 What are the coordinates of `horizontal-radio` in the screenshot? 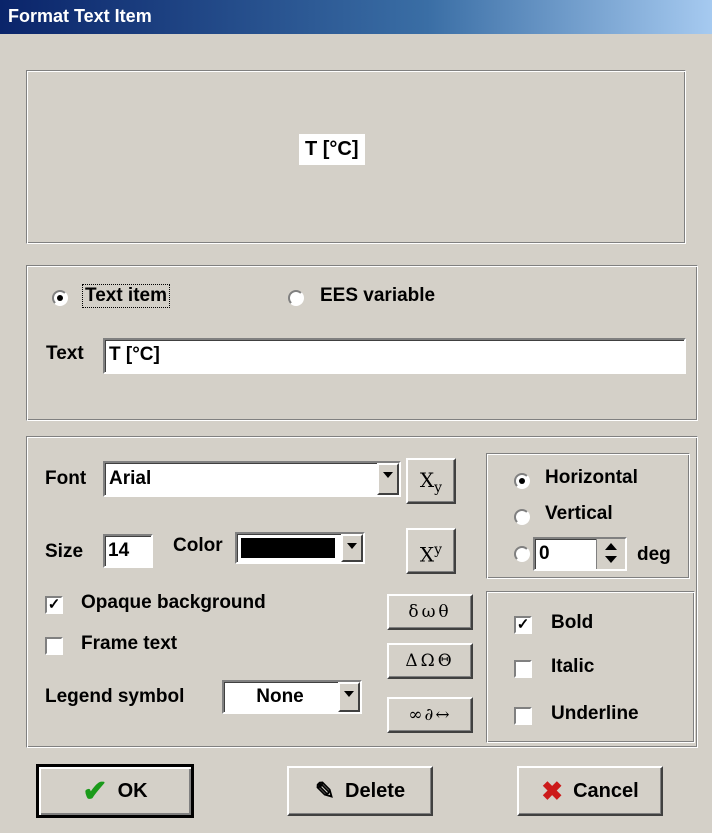 It's located at (522, 481).